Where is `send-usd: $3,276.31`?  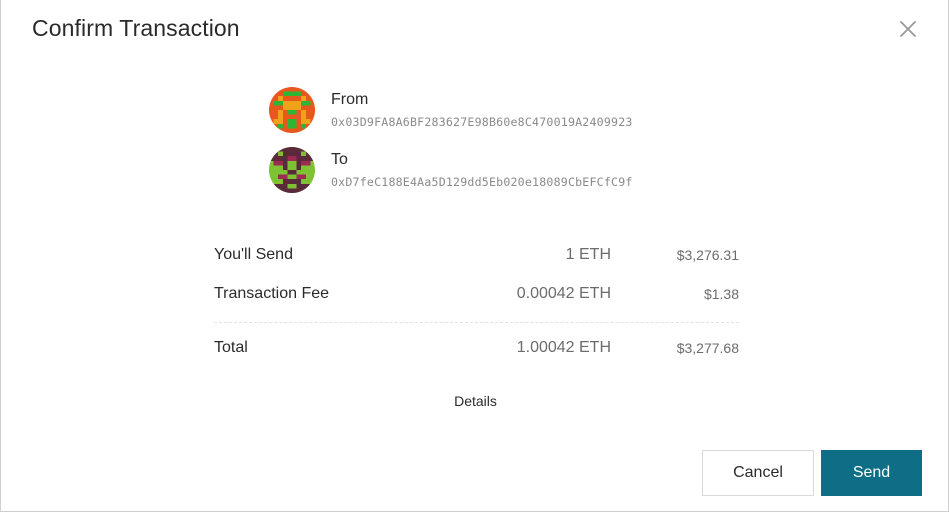
send-usd: $3,276.31 is located at coordinates (707, 255).